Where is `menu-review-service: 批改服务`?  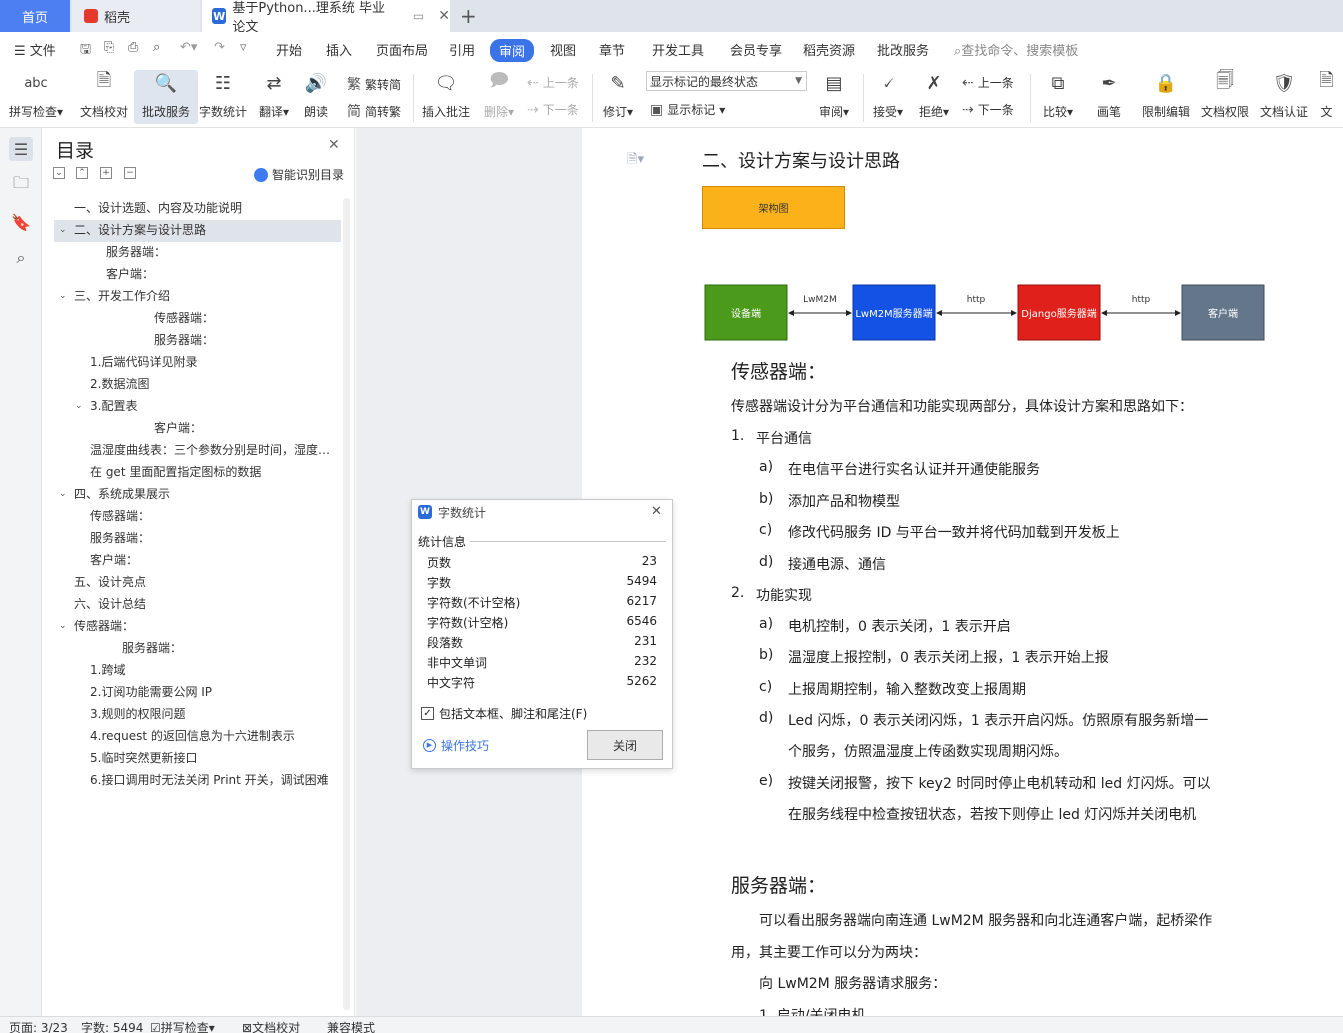 menu-review-service: 批改服务 is located at coordinates (903, 49).